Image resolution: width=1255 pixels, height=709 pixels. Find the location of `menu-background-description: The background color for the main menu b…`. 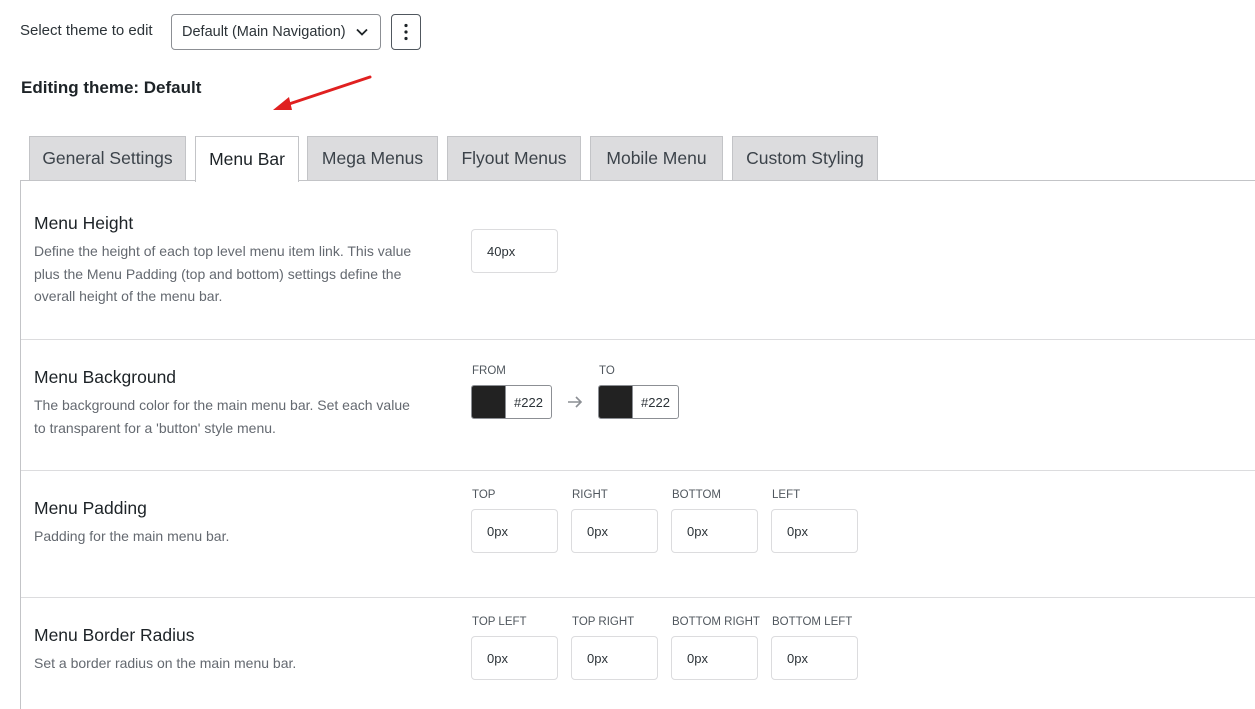

menu-background-description: The background color for the main menu b… is located at coordinates (222, 416).